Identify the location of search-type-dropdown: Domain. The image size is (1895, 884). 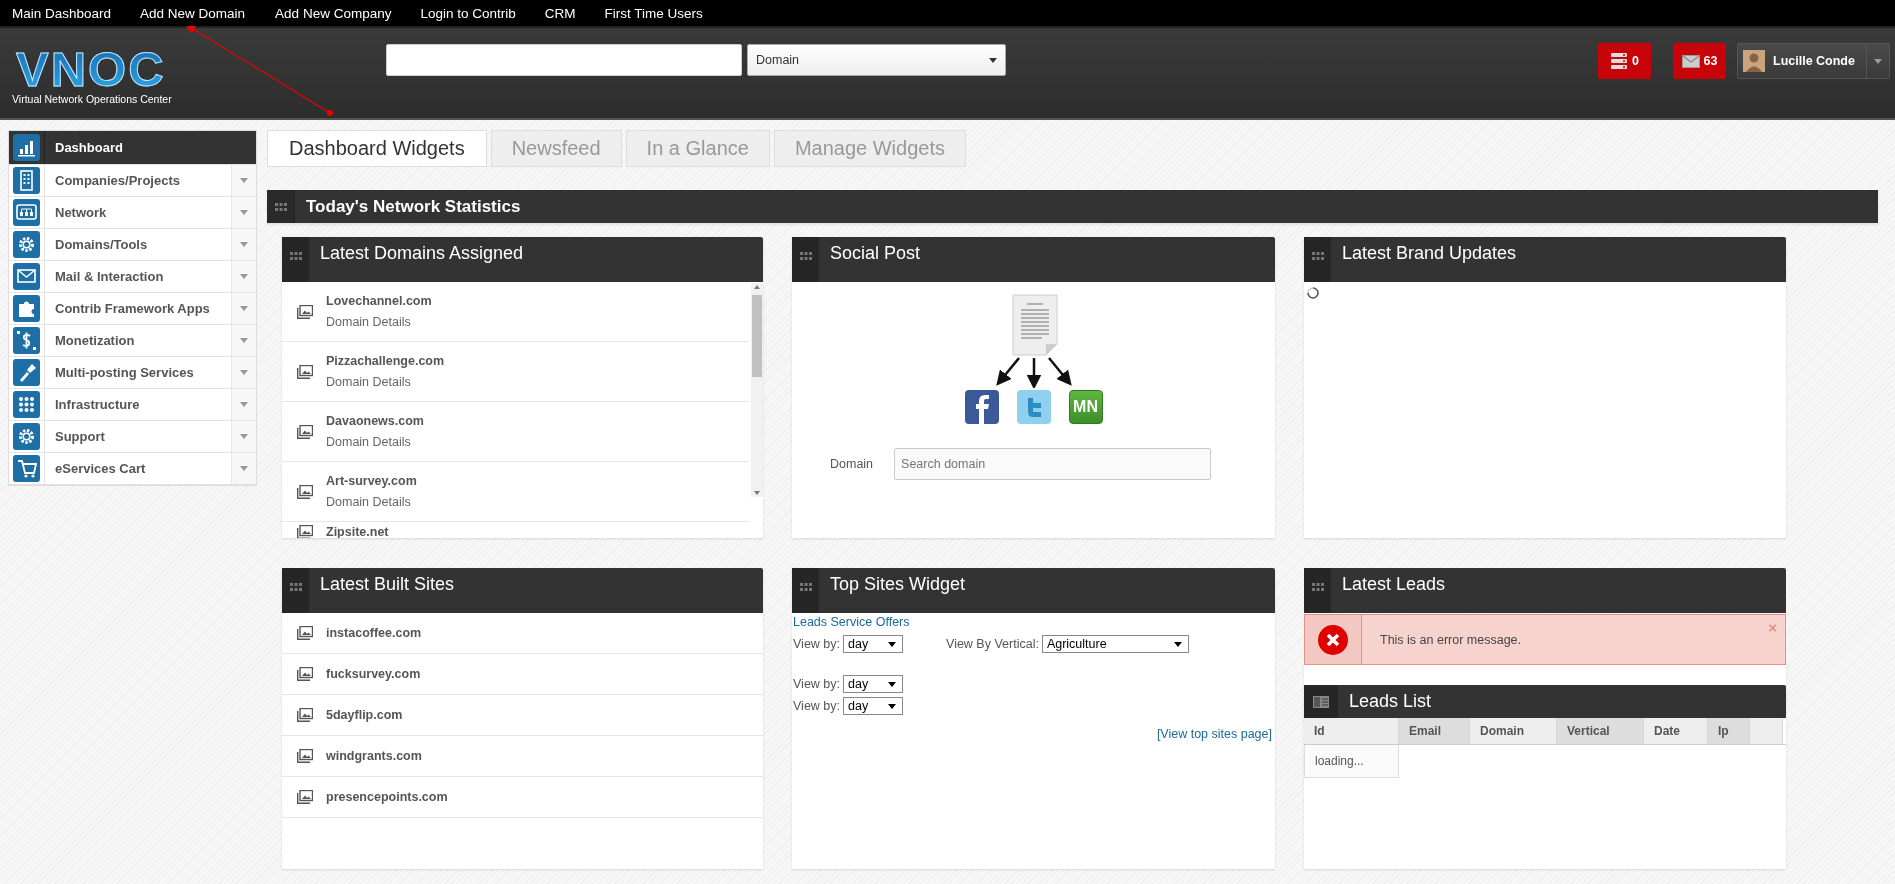
(876, 60).